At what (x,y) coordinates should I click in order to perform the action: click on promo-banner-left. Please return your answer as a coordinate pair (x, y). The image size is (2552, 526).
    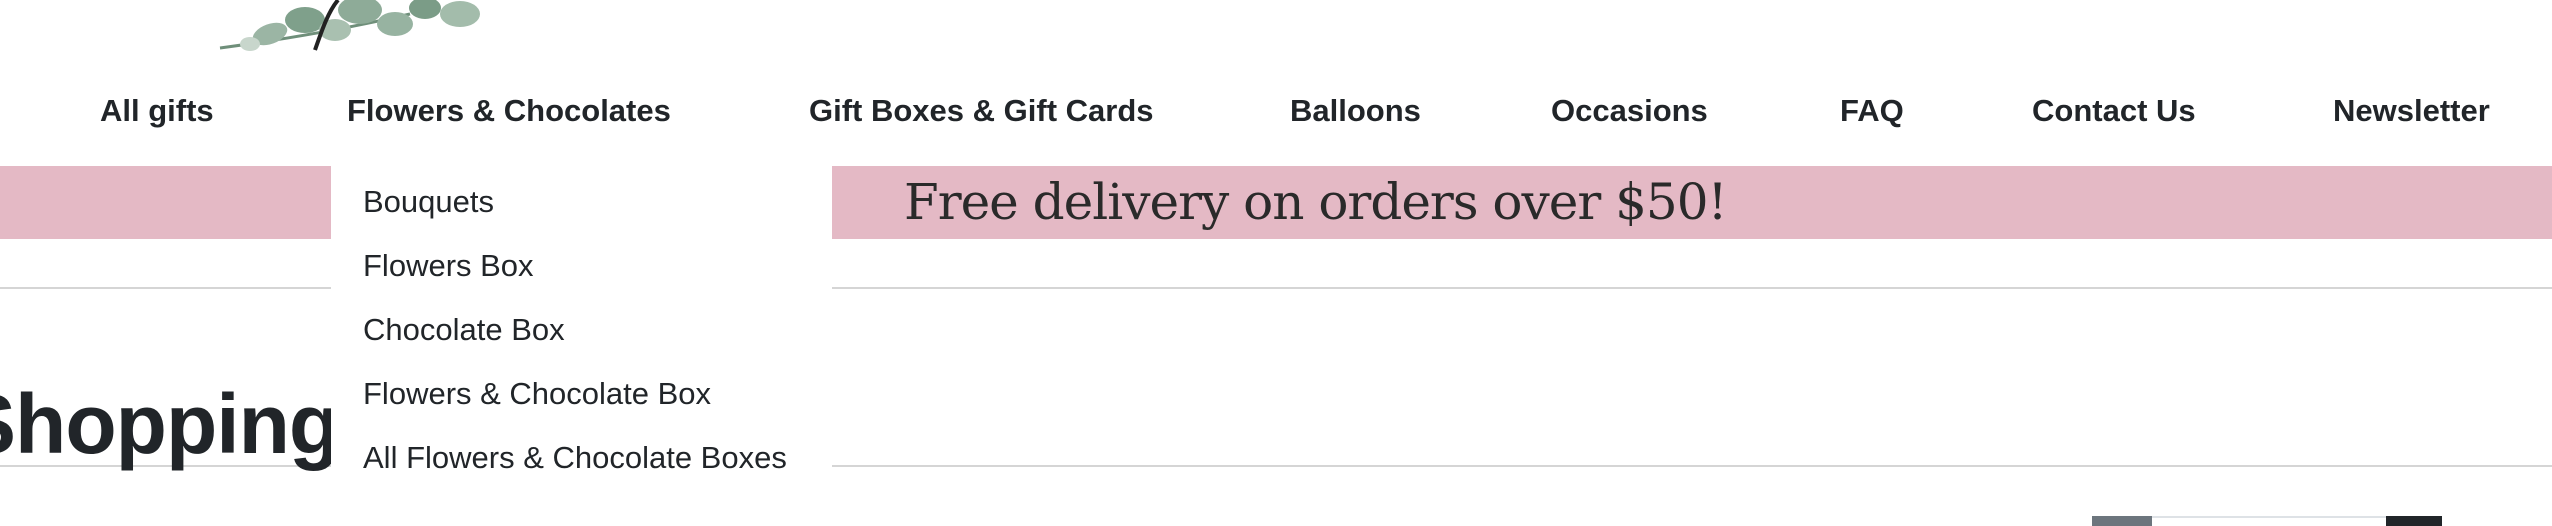
    Looking at the image, I should click on (165, 202).